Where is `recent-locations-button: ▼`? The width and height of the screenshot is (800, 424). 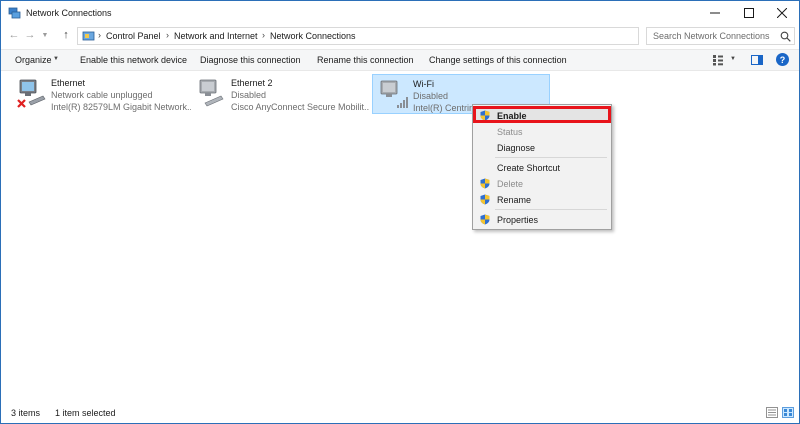 recent-locations-button: ▼ is located at coordinates (45, 35).